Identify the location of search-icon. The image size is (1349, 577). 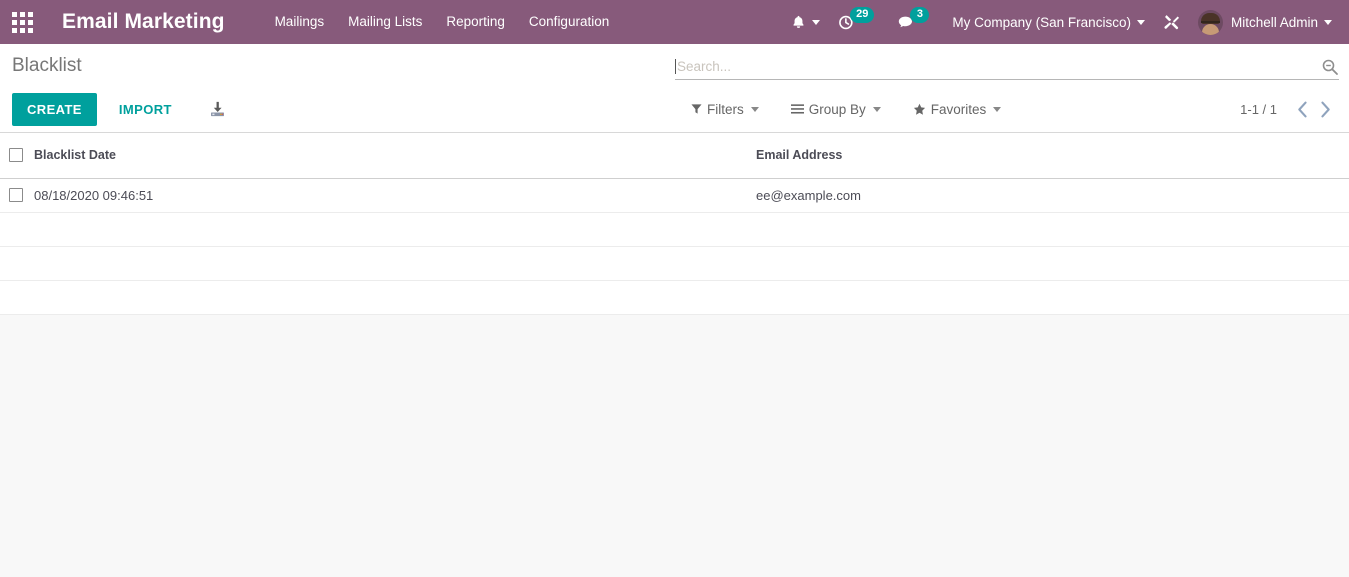
(1330, 67).